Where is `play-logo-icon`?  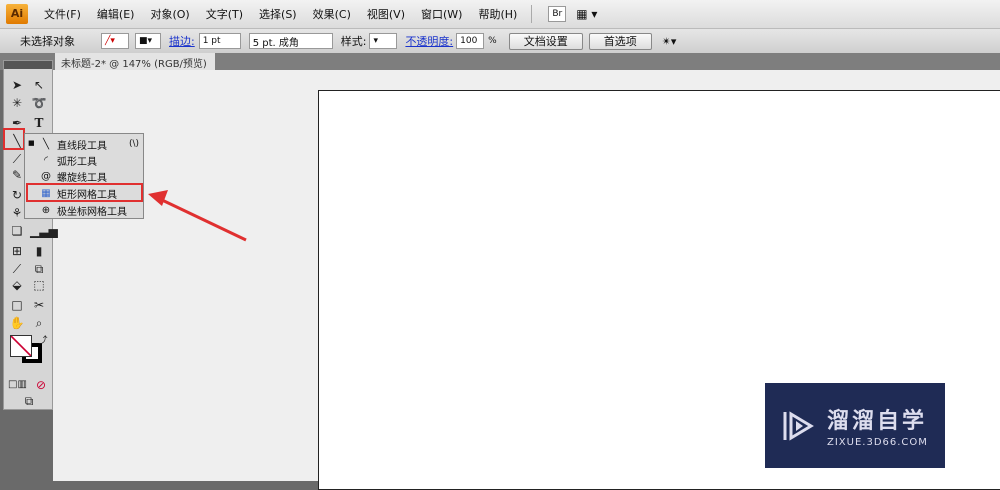 play-logo-icon is located at coordinates (798, 425).